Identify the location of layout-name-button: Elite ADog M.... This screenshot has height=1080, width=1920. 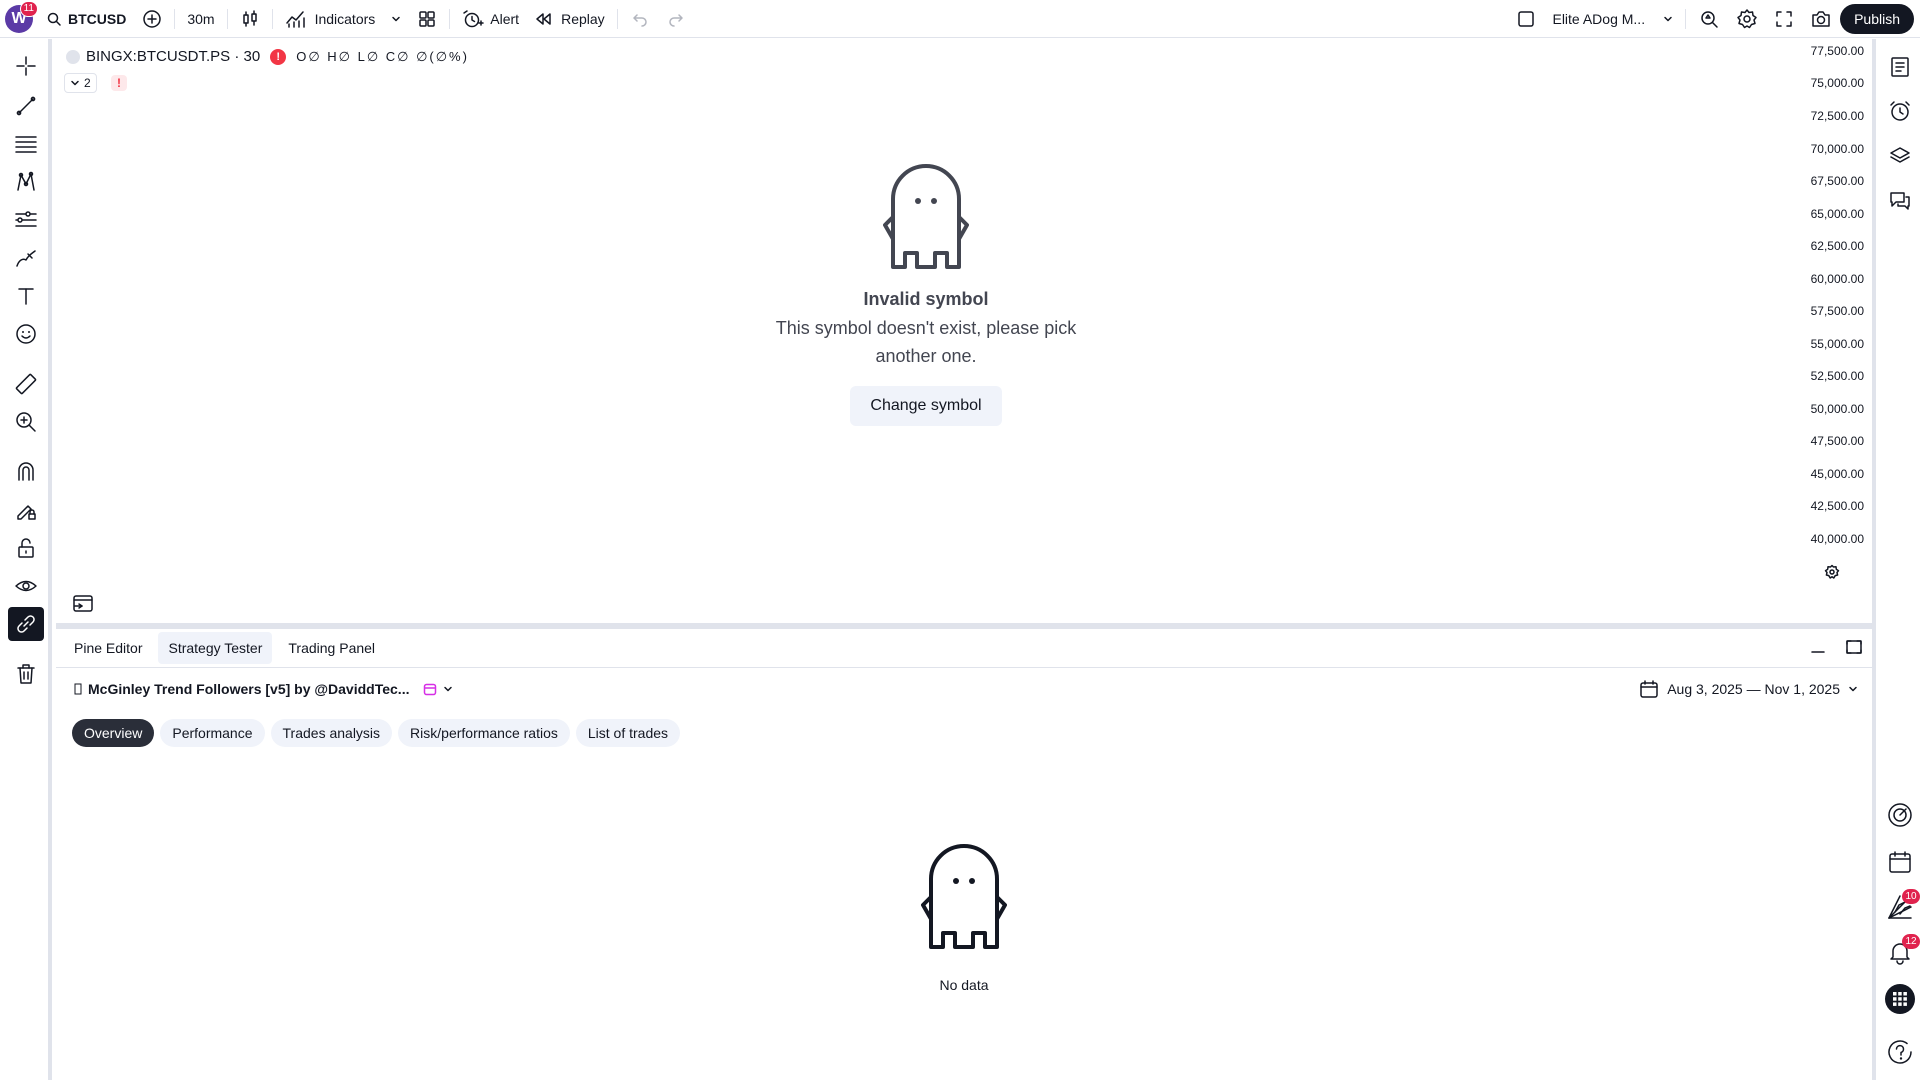
(1612, 19).